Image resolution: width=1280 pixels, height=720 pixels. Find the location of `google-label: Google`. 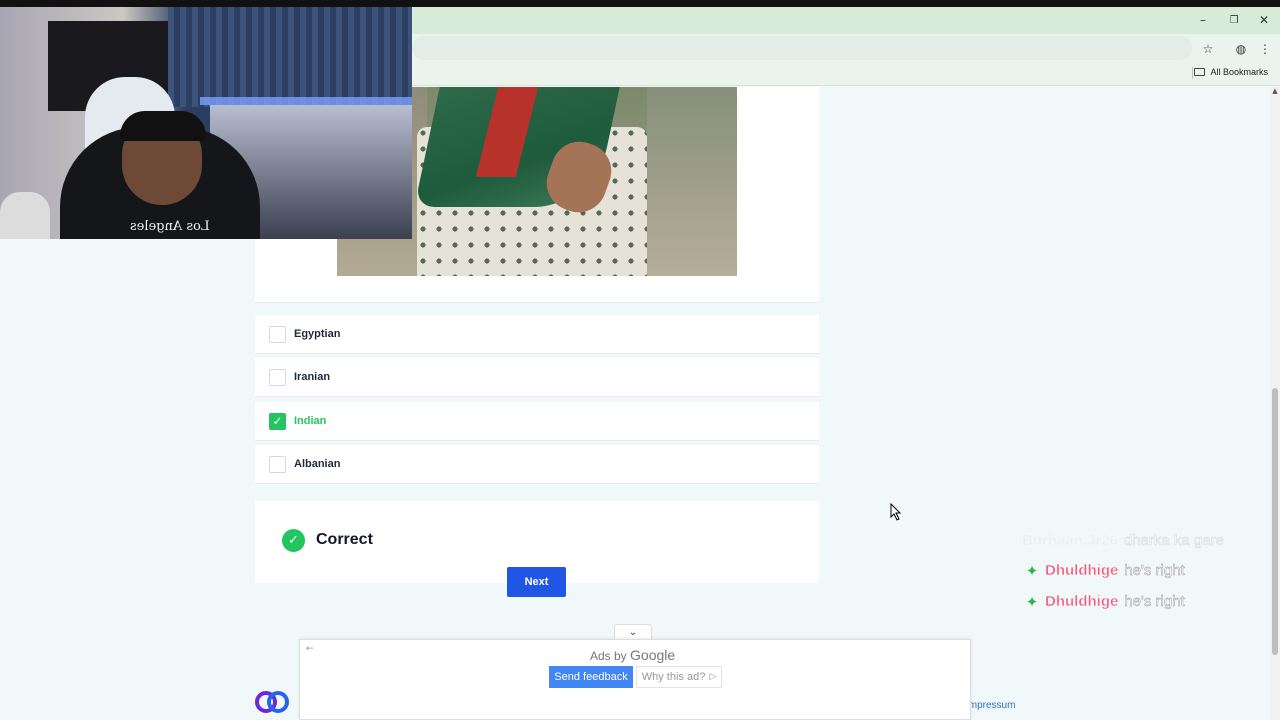

google-label: Google is located at coordinates (653, 655).